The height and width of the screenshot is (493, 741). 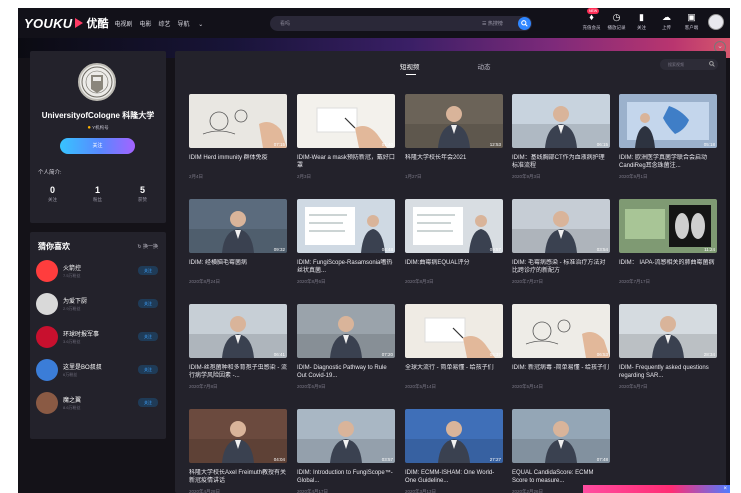 What do you see at coordinates (641, 21) in the screenshot?
I see `follow-list-button: ▮ 关注` at bounding box center [641, 21].